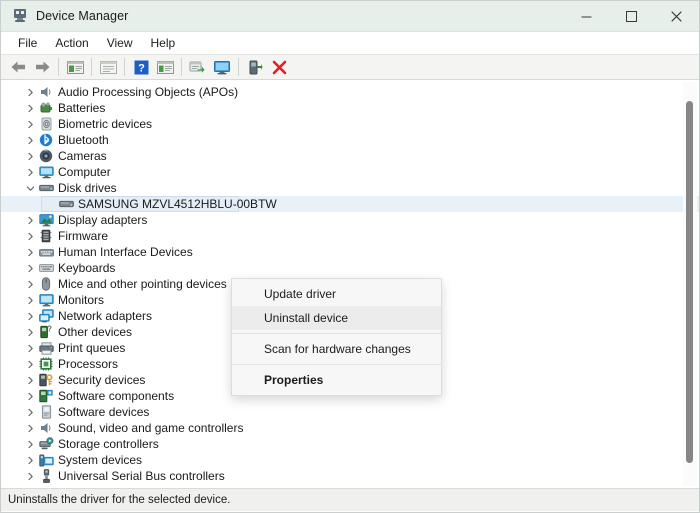  What do you see at coordinates (336, 380) in the screenshot?
I see `context-menu-item-properties: Properties` at bounding box center [336, 380].